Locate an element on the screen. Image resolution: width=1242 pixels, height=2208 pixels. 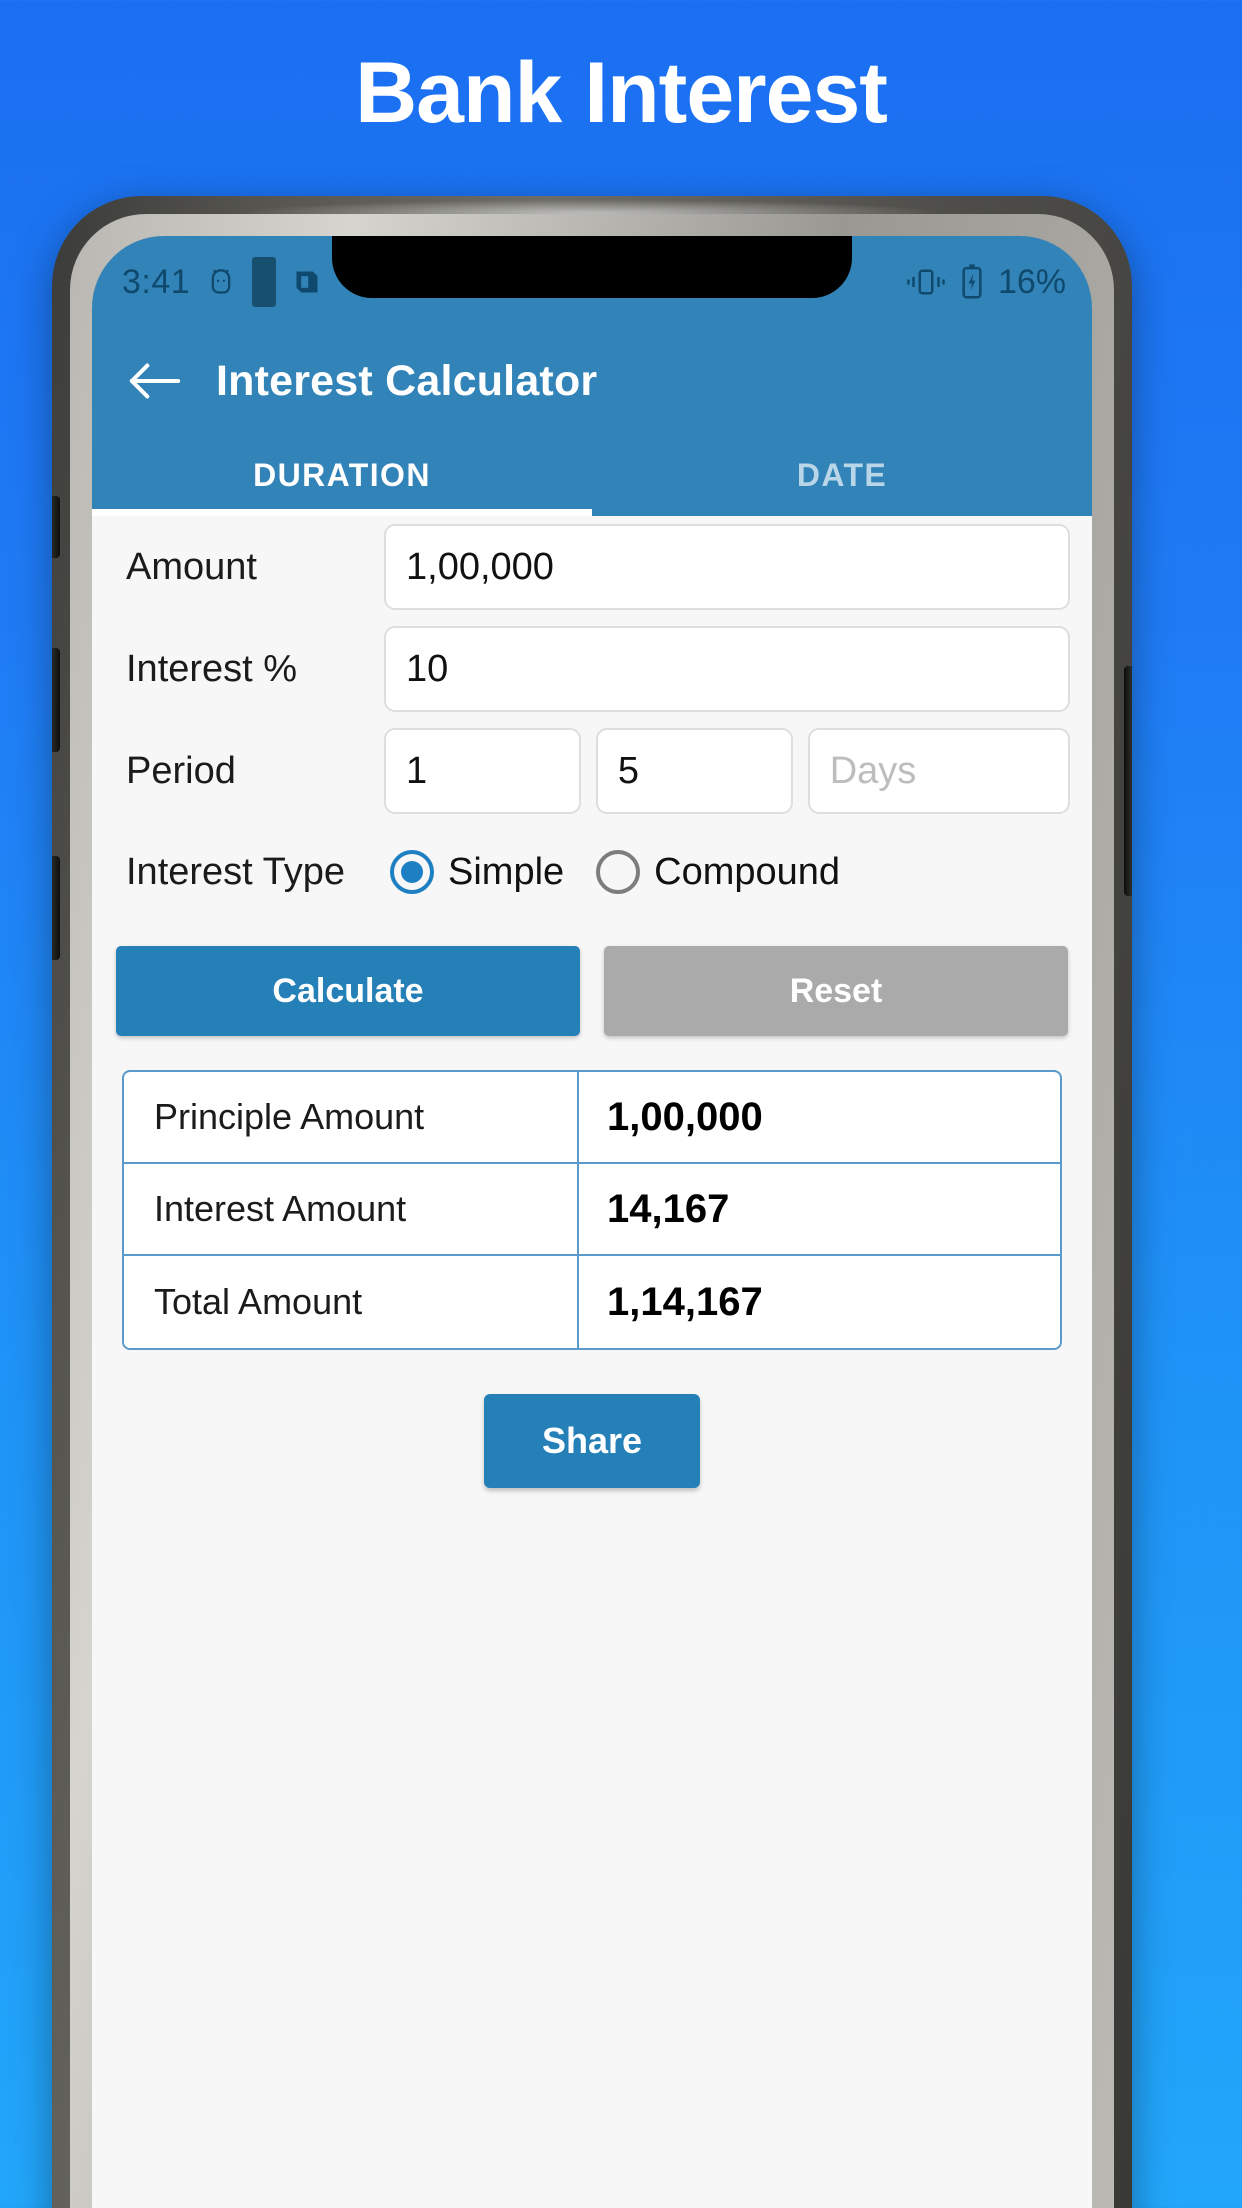
action-button-row: Calculate Reset is located at coordinates (592, 991).